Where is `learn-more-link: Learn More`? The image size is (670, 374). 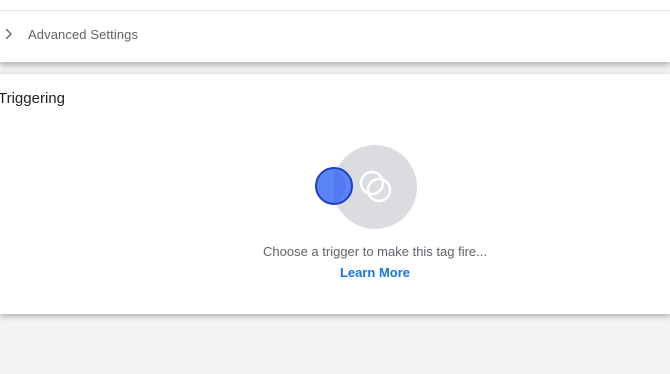 learn-more-link: Learn More is located at coordinates (375, 272).